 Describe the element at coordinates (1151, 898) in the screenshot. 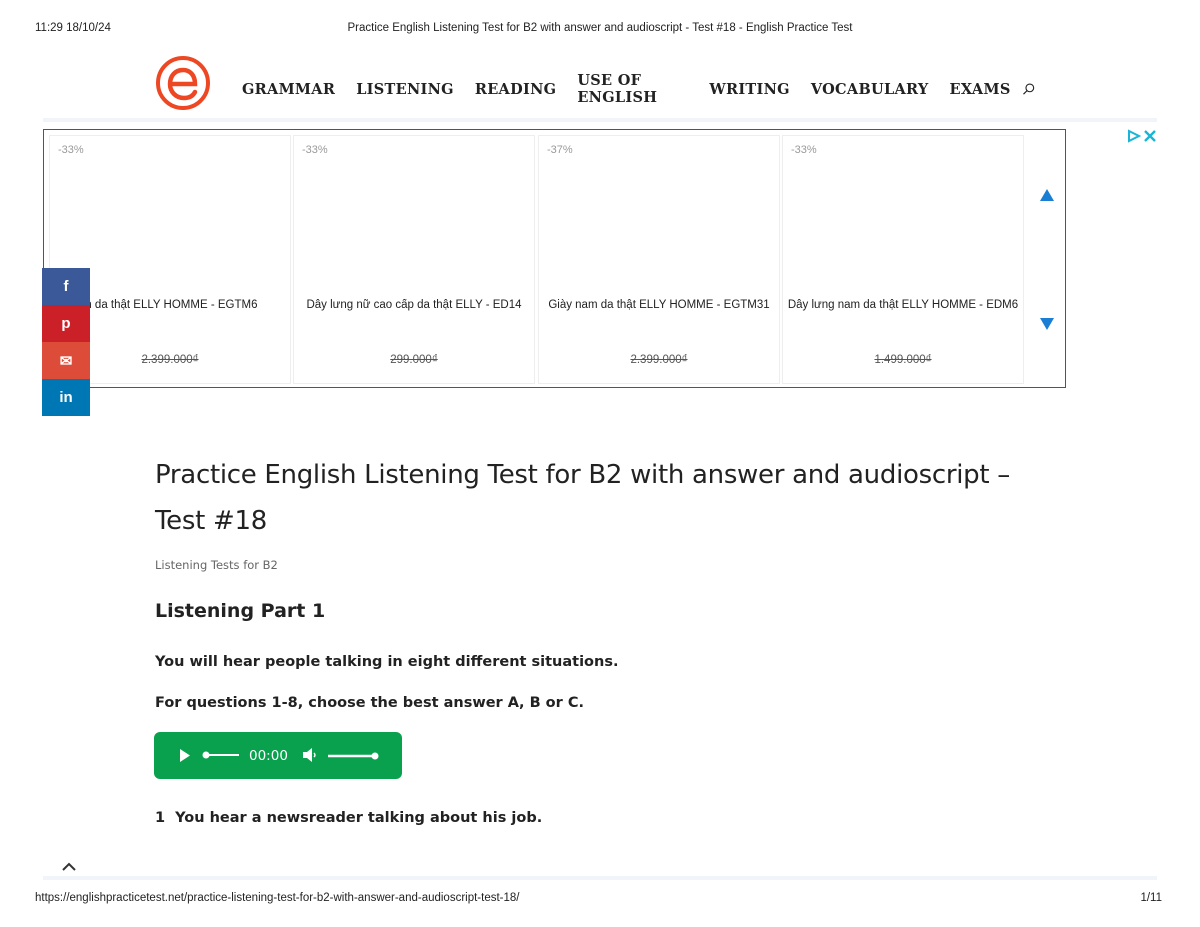

I see `print-page-number: 1/11` at that location.